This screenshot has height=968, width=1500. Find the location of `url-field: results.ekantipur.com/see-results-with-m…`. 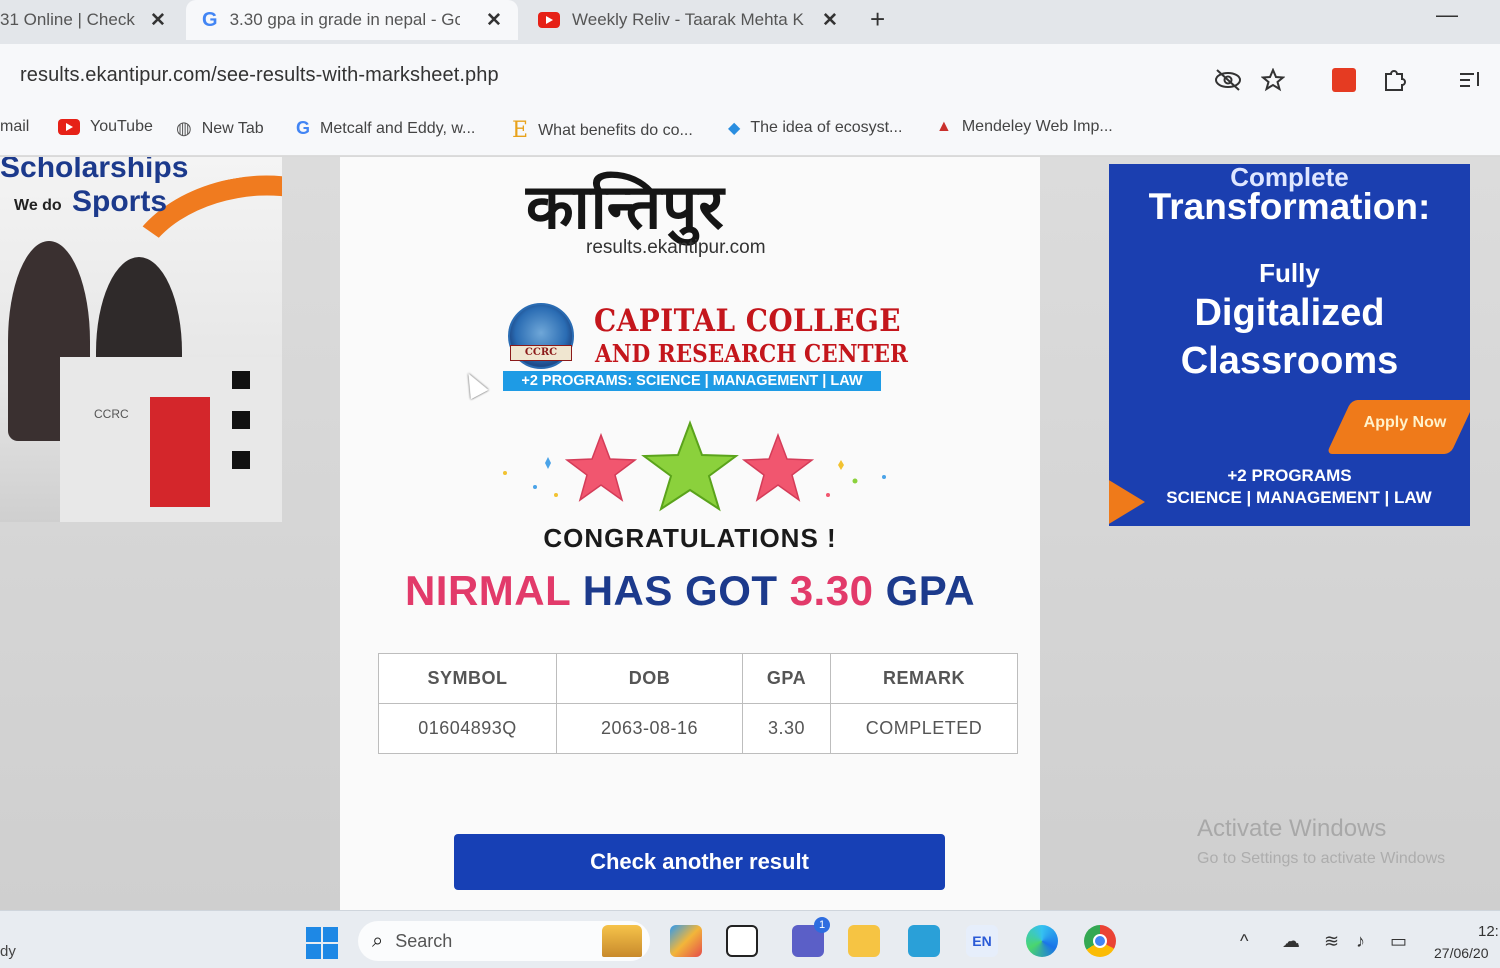

url-field: results.ekantipur.com/see-results-with-m… is located at coordinates (259, 75).